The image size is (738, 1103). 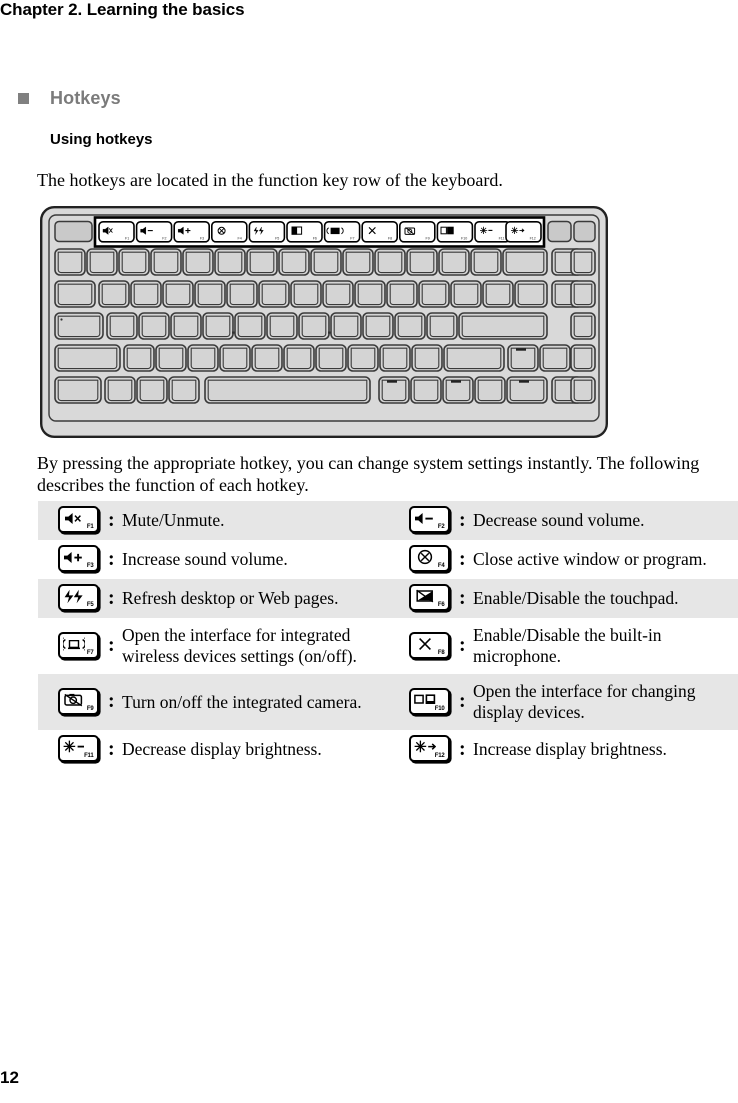 What do you see at coordinates (202, 239) in the screenshot?
I see `svg-text: F3` at bounding box center [202, 239].